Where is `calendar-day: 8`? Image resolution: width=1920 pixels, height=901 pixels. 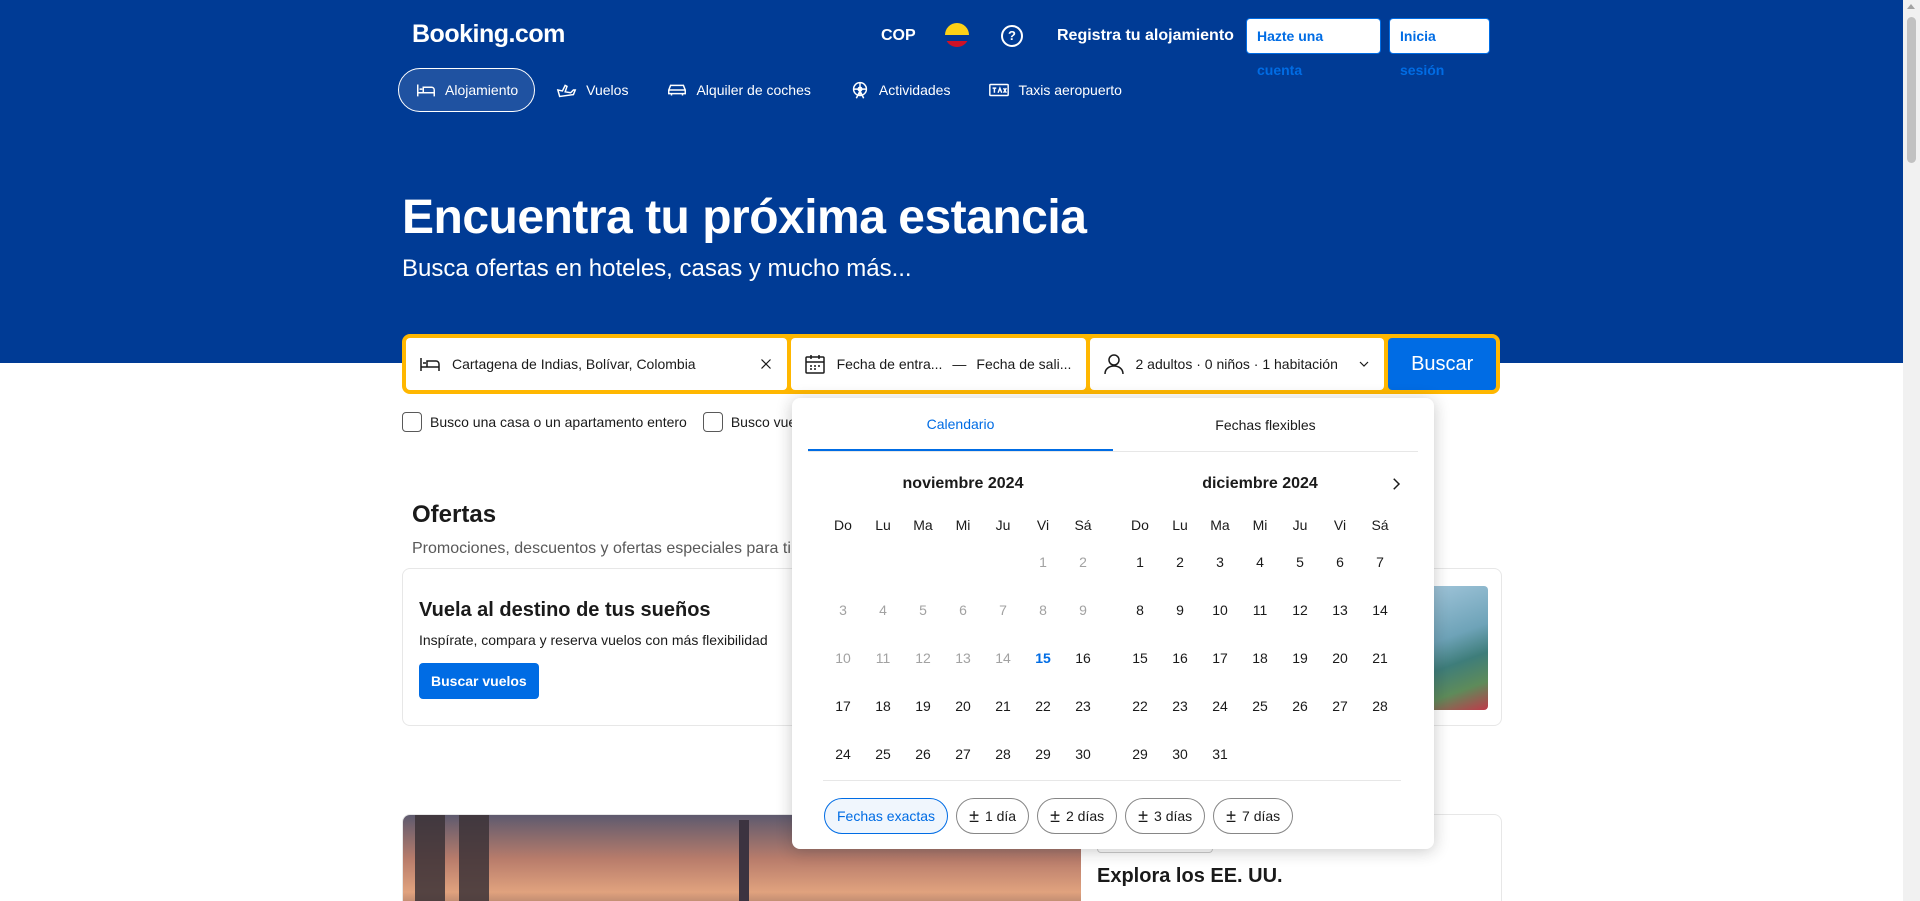 calendar-day: 8 is located at coordinates (1140, 610).